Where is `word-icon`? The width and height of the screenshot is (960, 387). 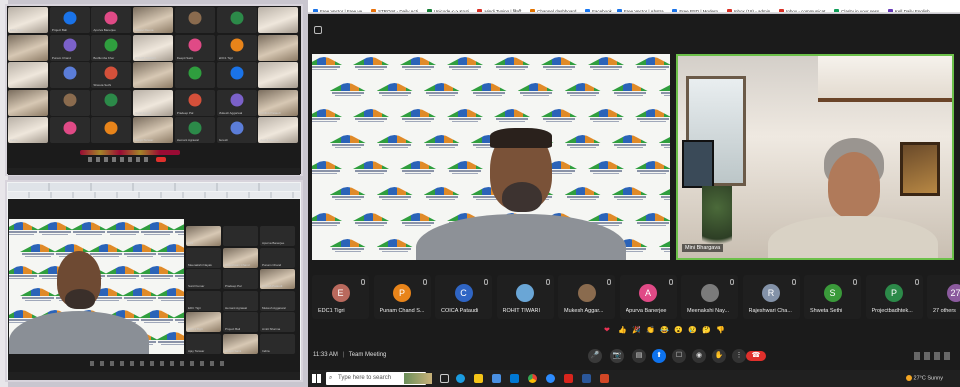 word-icon is located at coordinates (586, 378).